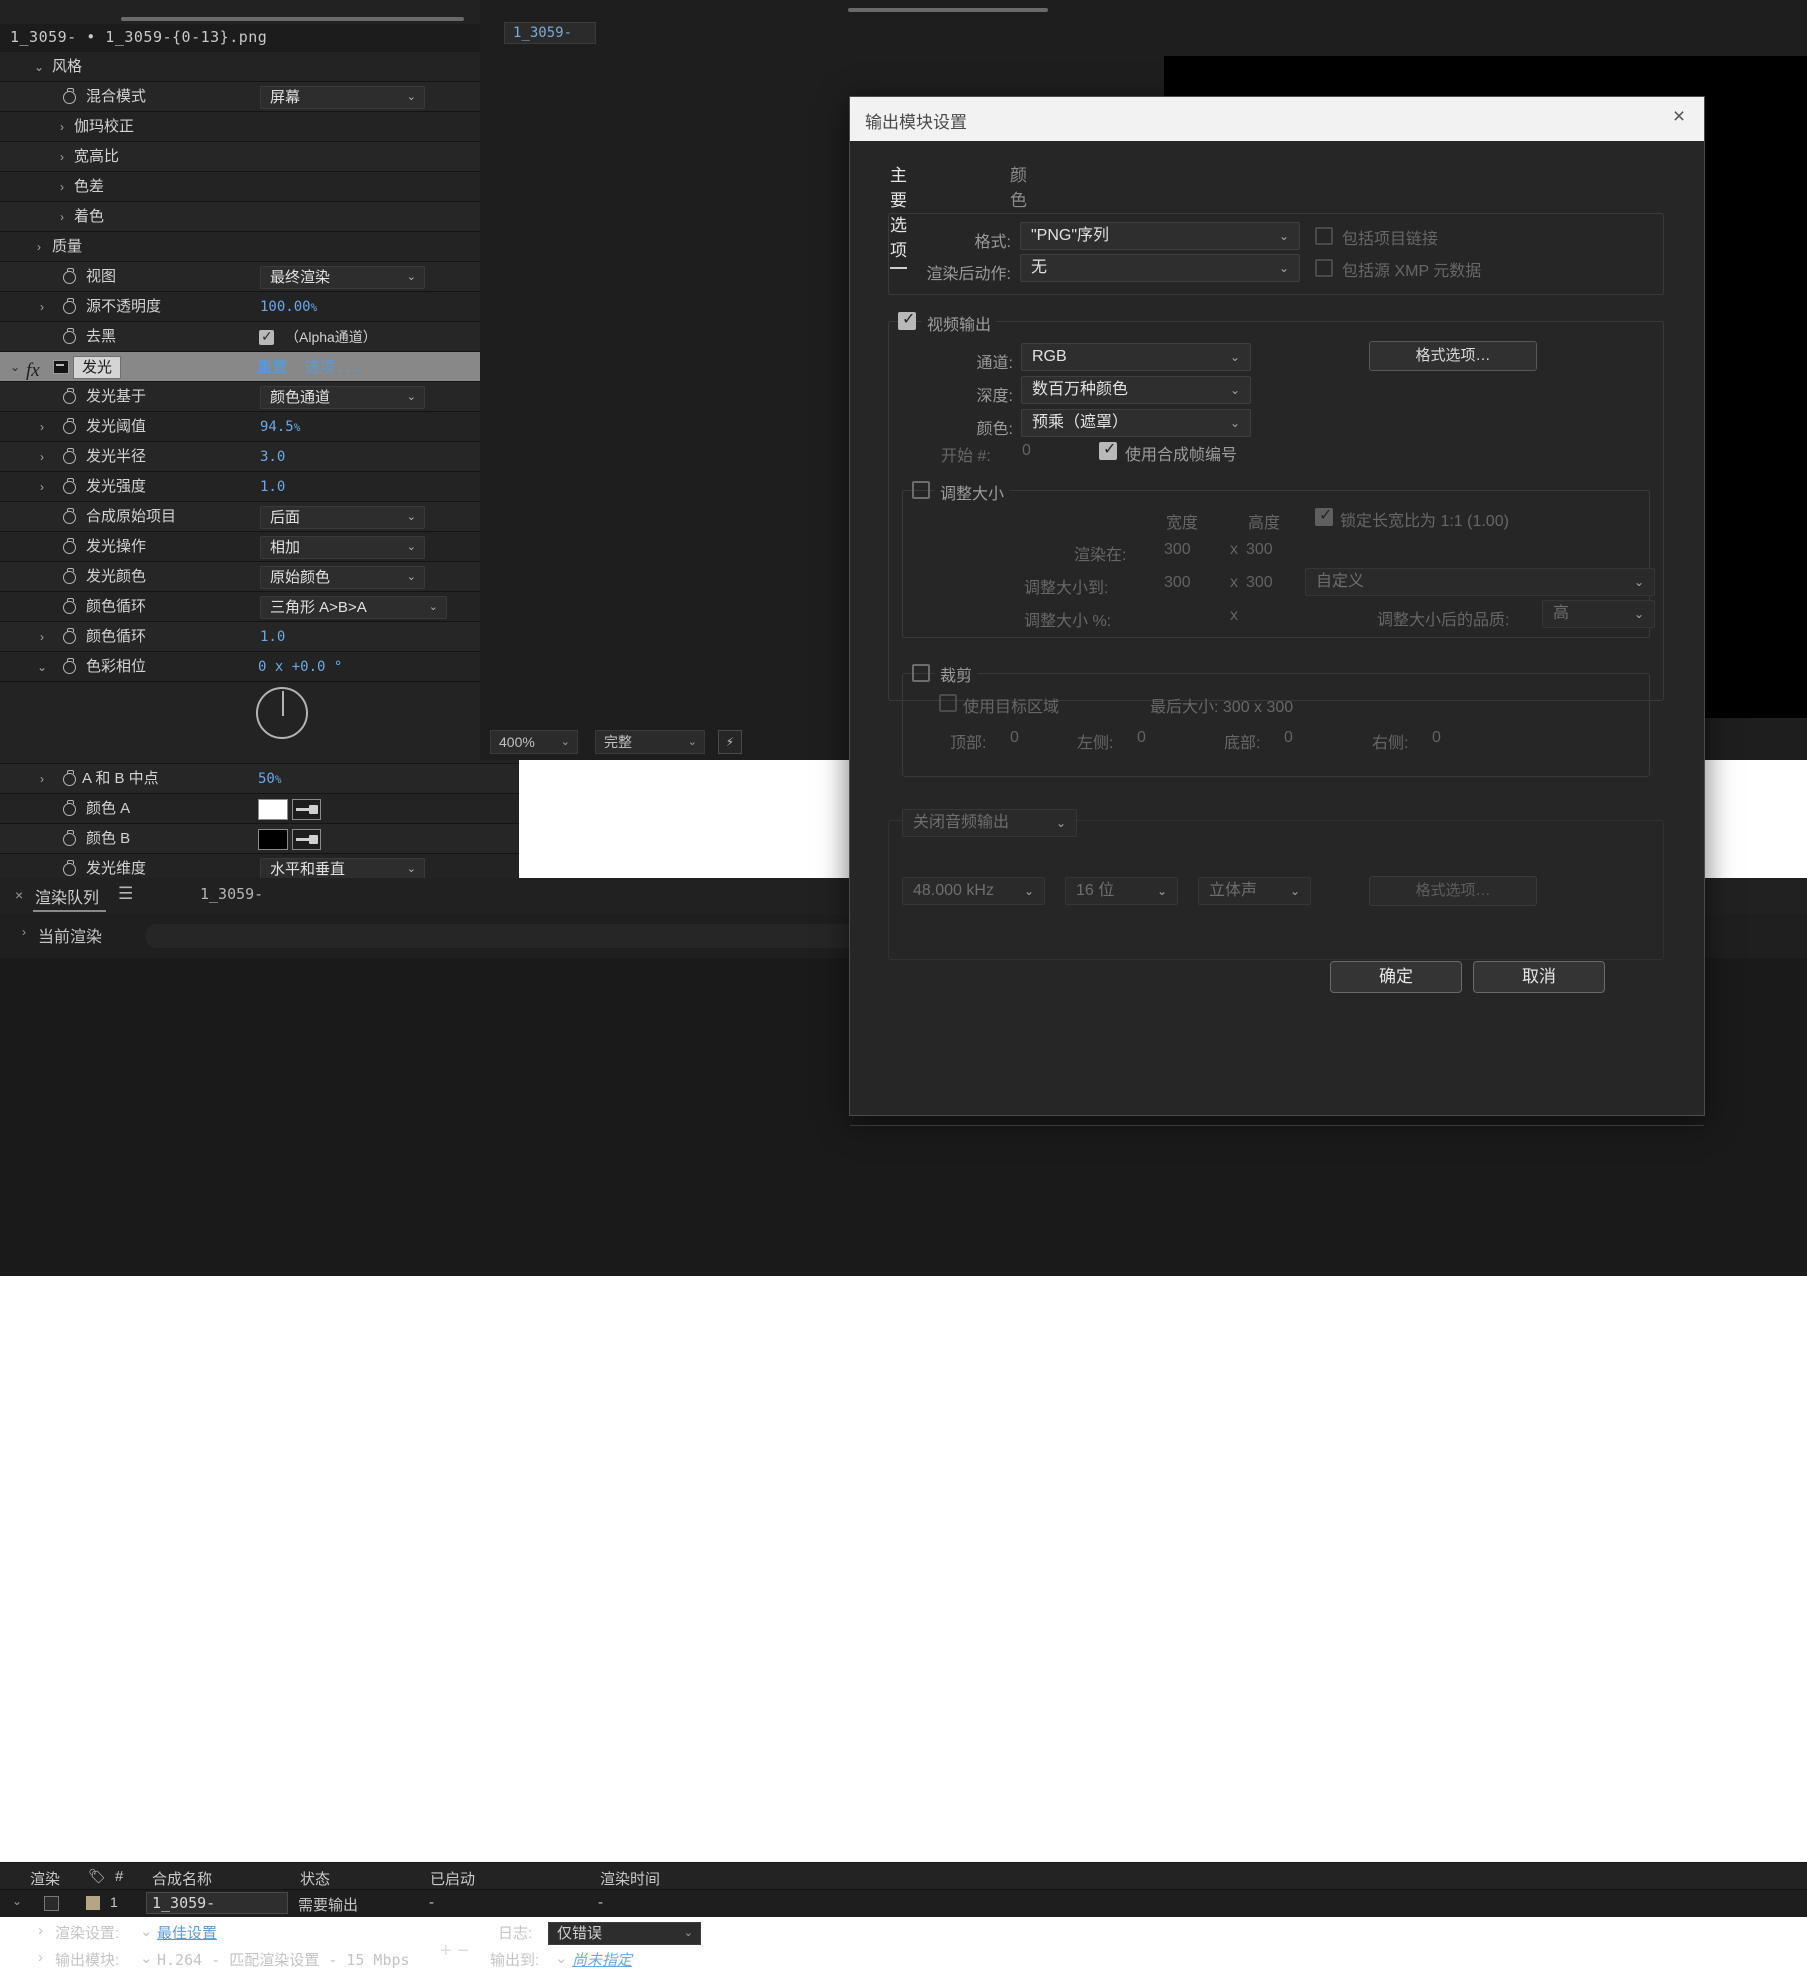 The image size is (1807, 1974). What do you see at coordinates (1018, 186) in the screenshot?
I see `tab-color: 颜色` at bounding box center [1018, 186].